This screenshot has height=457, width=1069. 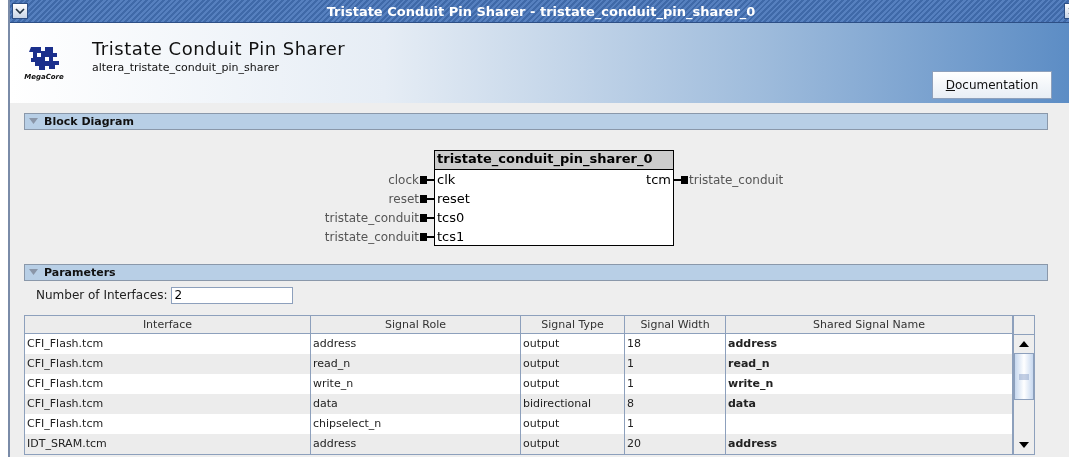 What do you see at coordinates (992, 85) in the screenshot?
I see `documentation-button: Documentation` at bounding box center [992, 85].